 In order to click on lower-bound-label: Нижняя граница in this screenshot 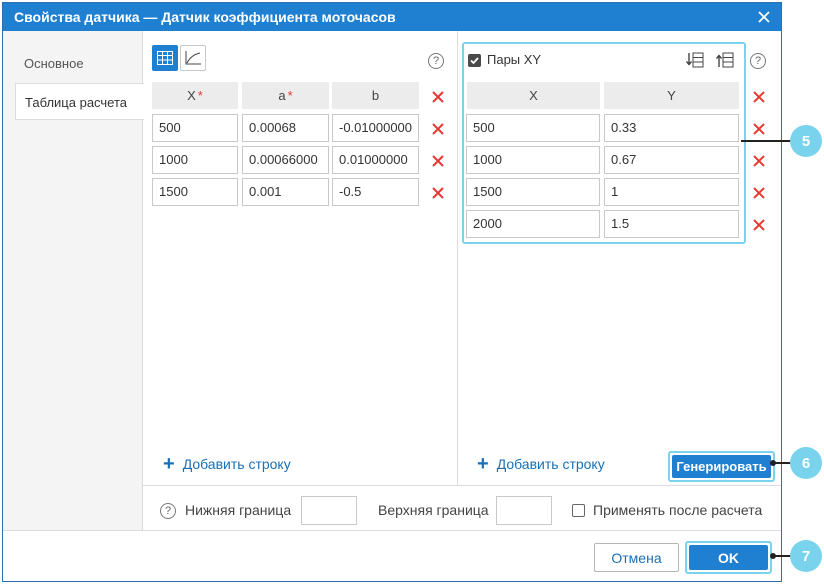, I will do `click(238, 510)`.